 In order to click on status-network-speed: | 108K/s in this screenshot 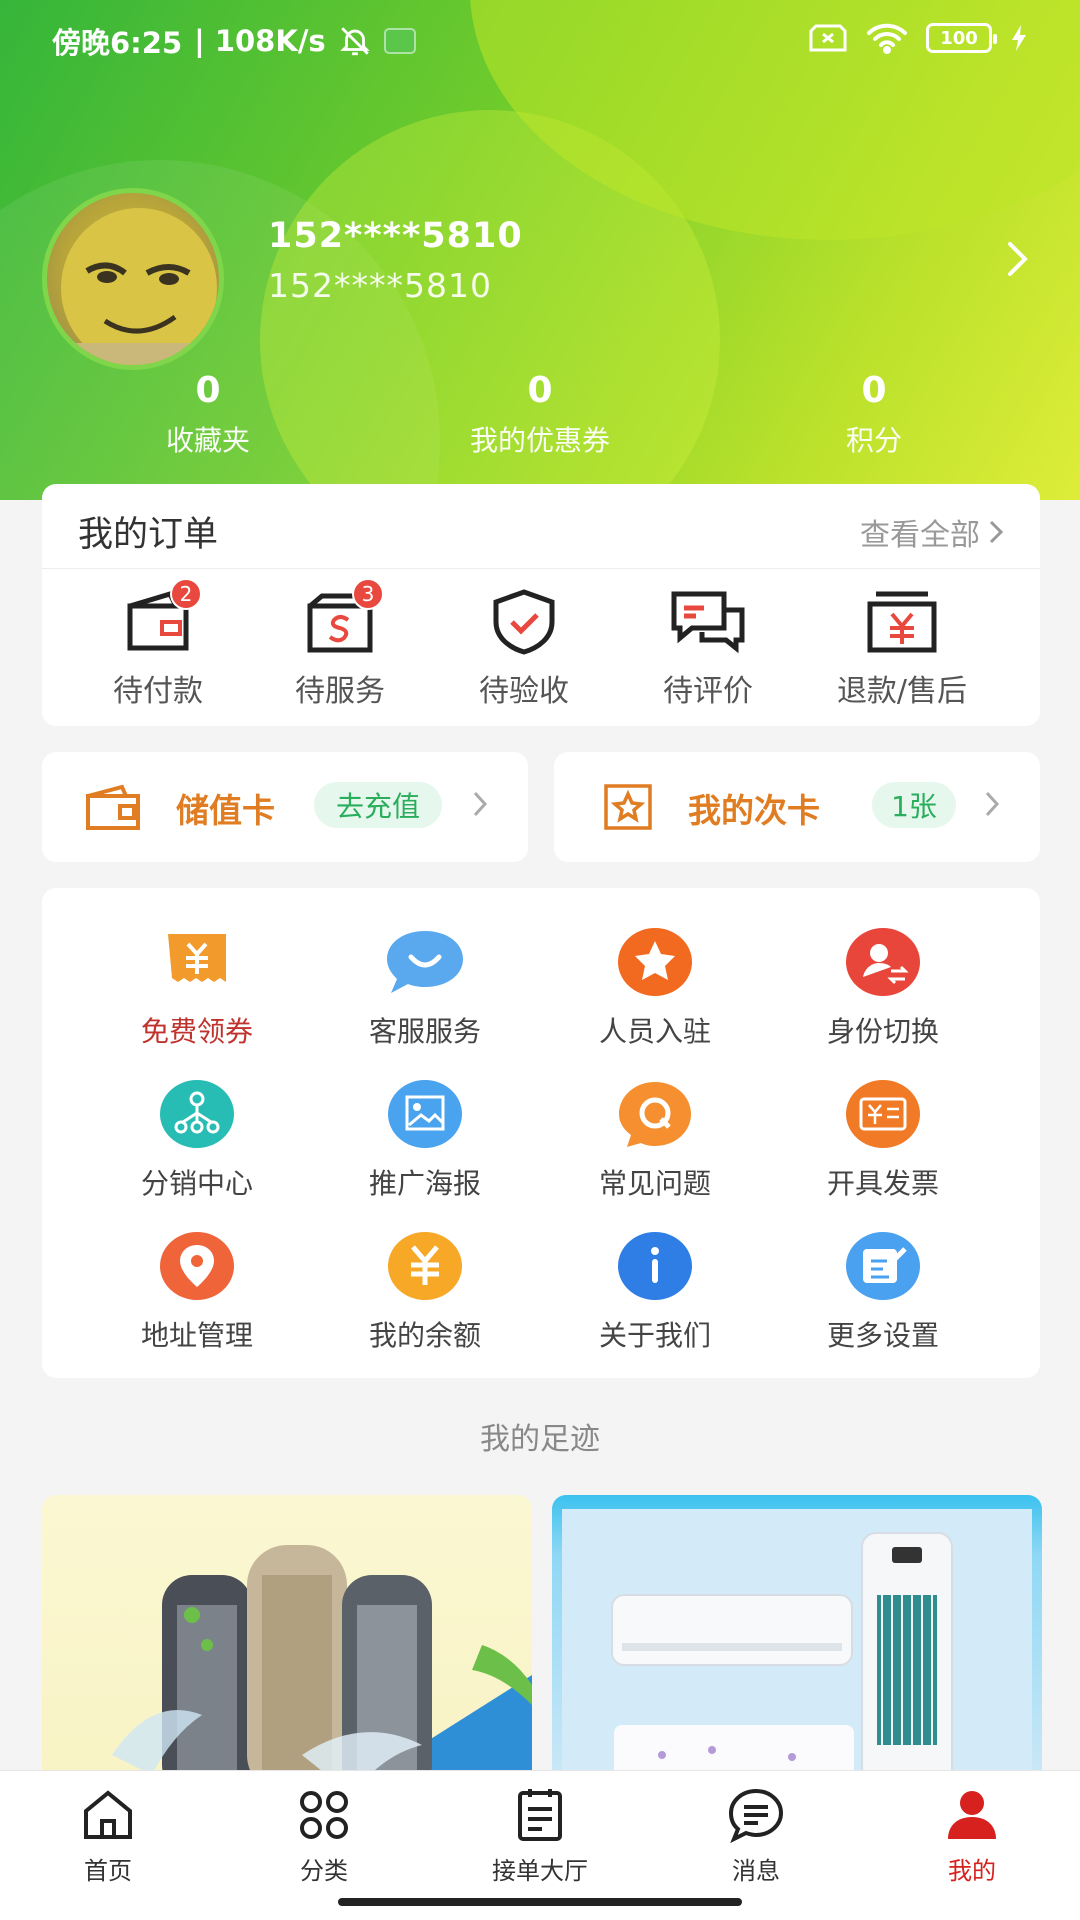, I will do `click(260, 41)`.